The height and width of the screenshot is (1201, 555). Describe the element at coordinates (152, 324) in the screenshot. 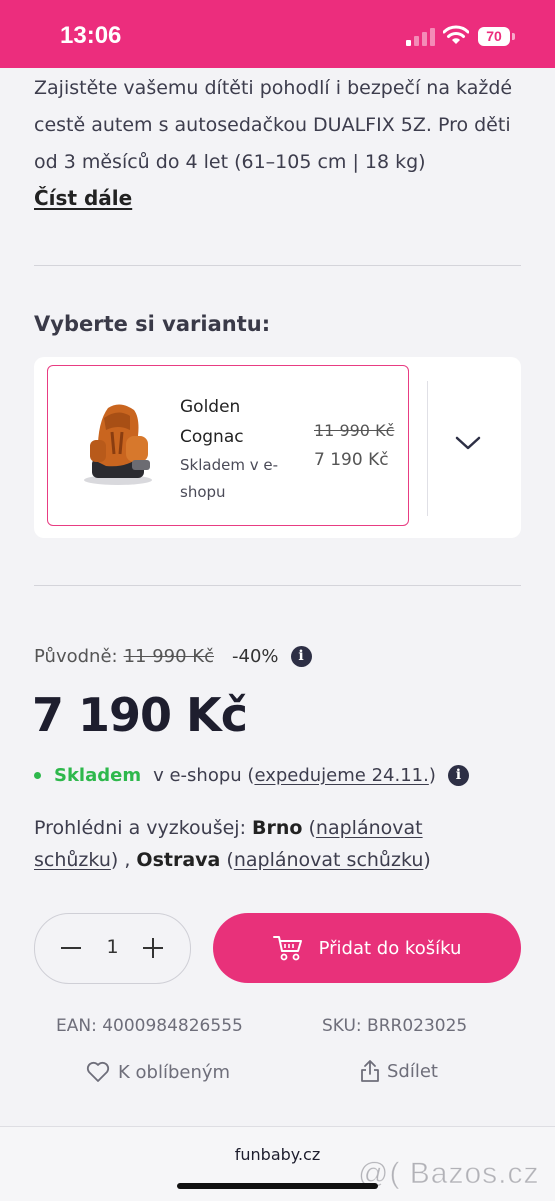

I see `variant-heading: Vyberte si variantu:` at that location.